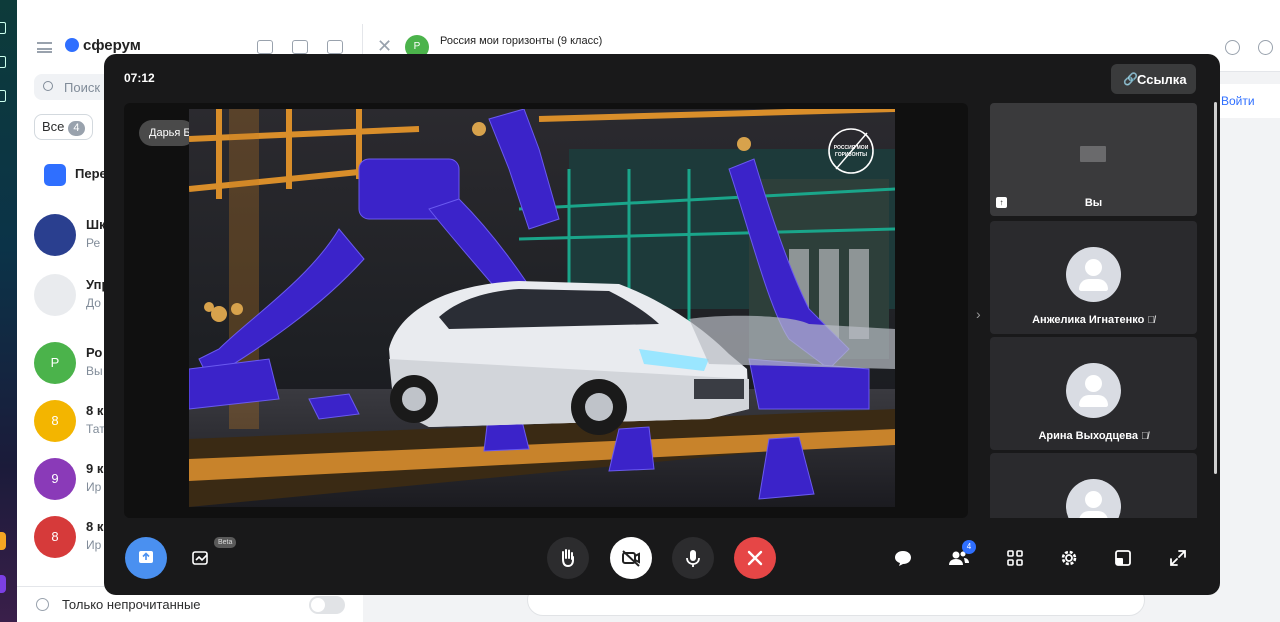 The width and height of the screenshot is (1280, 622). What do you see at coordinates (55, 479) in the screenshot?
I see `chat-avatar: 9` at bounding box center [55, 479].